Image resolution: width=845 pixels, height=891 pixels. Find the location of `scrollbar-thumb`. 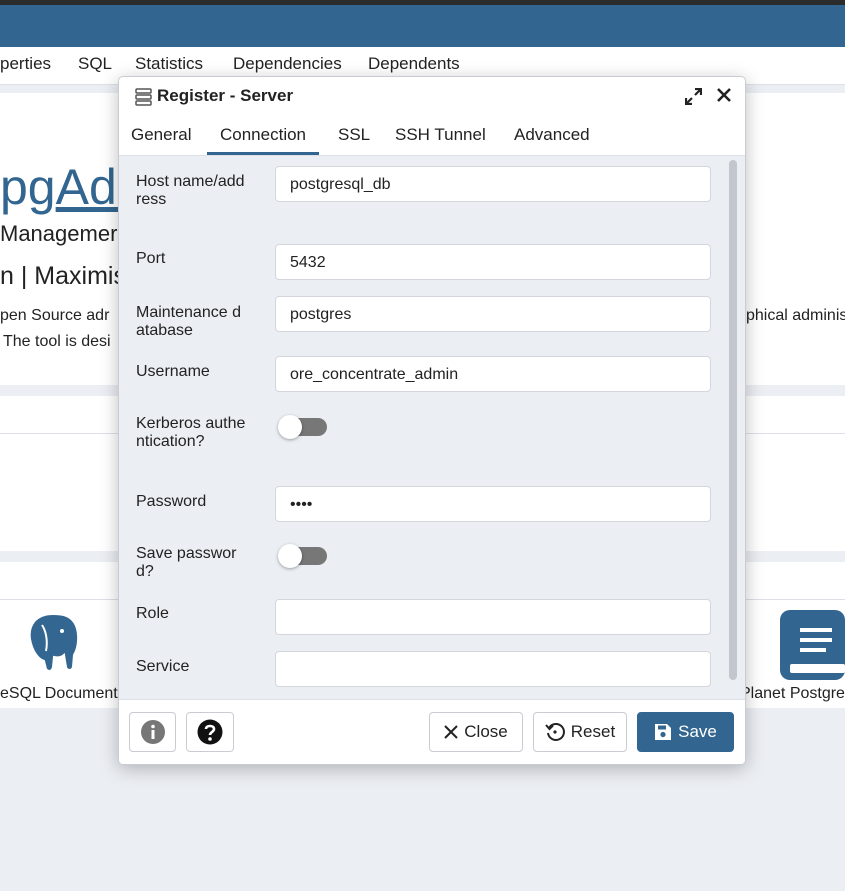

scrollbar-thumb is located at coordinates (733, 420).